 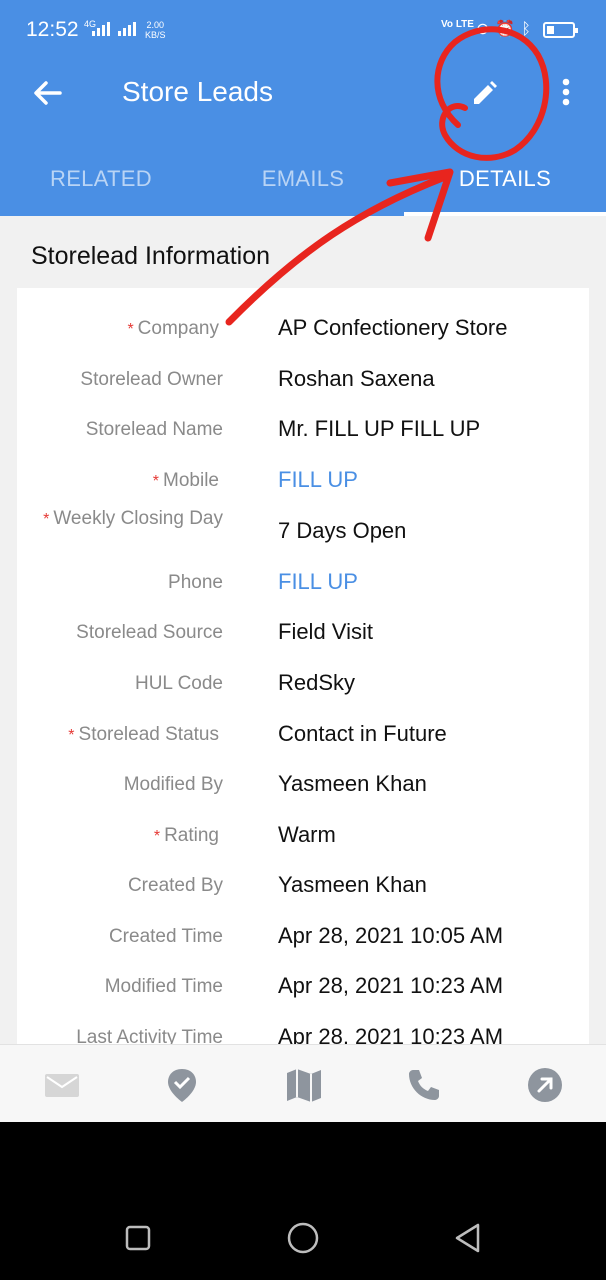 What do you see at coordinates (163, 986) in the screenshot?
I see `field-label-text: Modified Time` at bounding box center [163, 986].